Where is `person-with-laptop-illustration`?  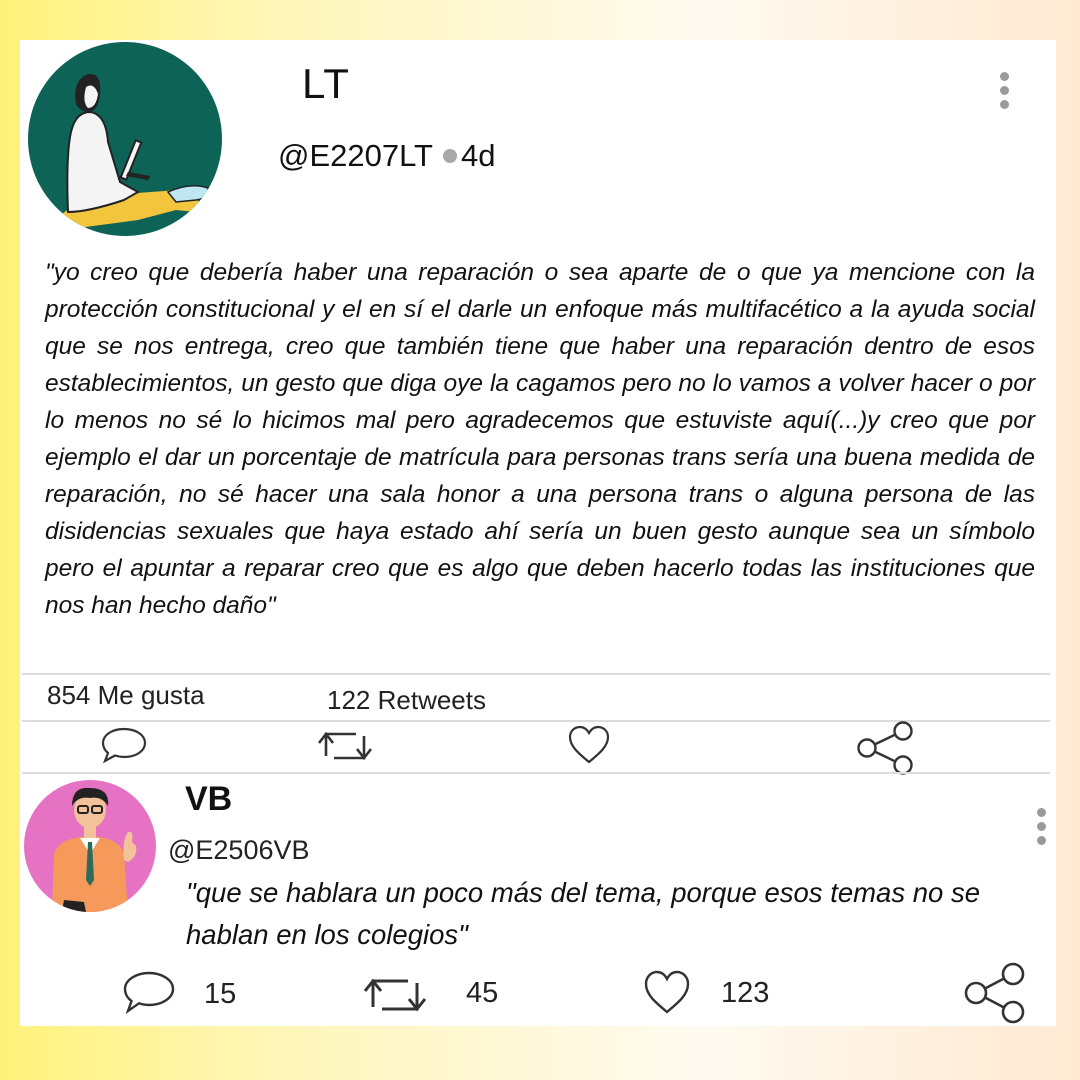 person-with-laptop-illustration is located at coordinates (133, 150).